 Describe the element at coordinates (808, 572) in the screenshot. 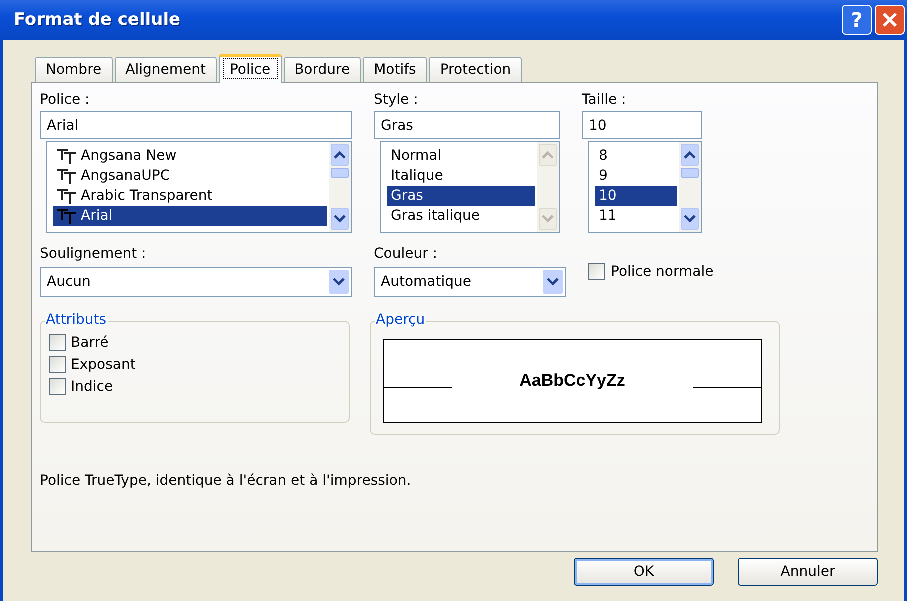

I see `cancel-button: Annuler` at that location.